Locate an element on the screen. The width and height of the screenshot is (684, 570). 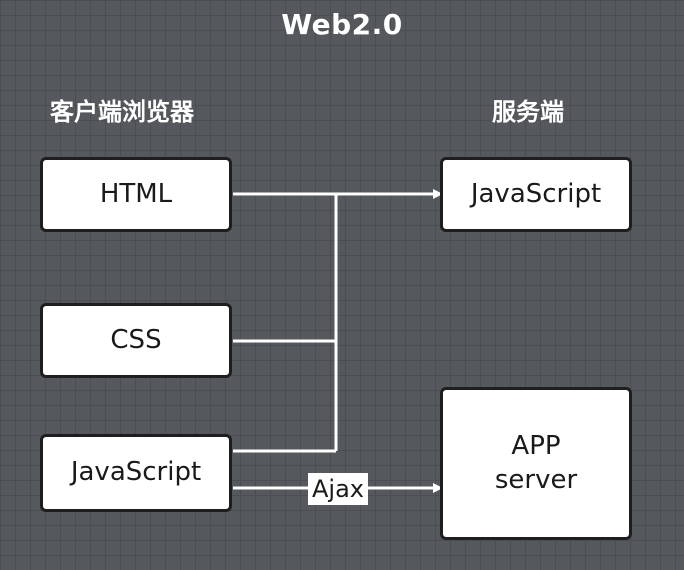
app-server-label: APP server is located at coordinates (536, 464).